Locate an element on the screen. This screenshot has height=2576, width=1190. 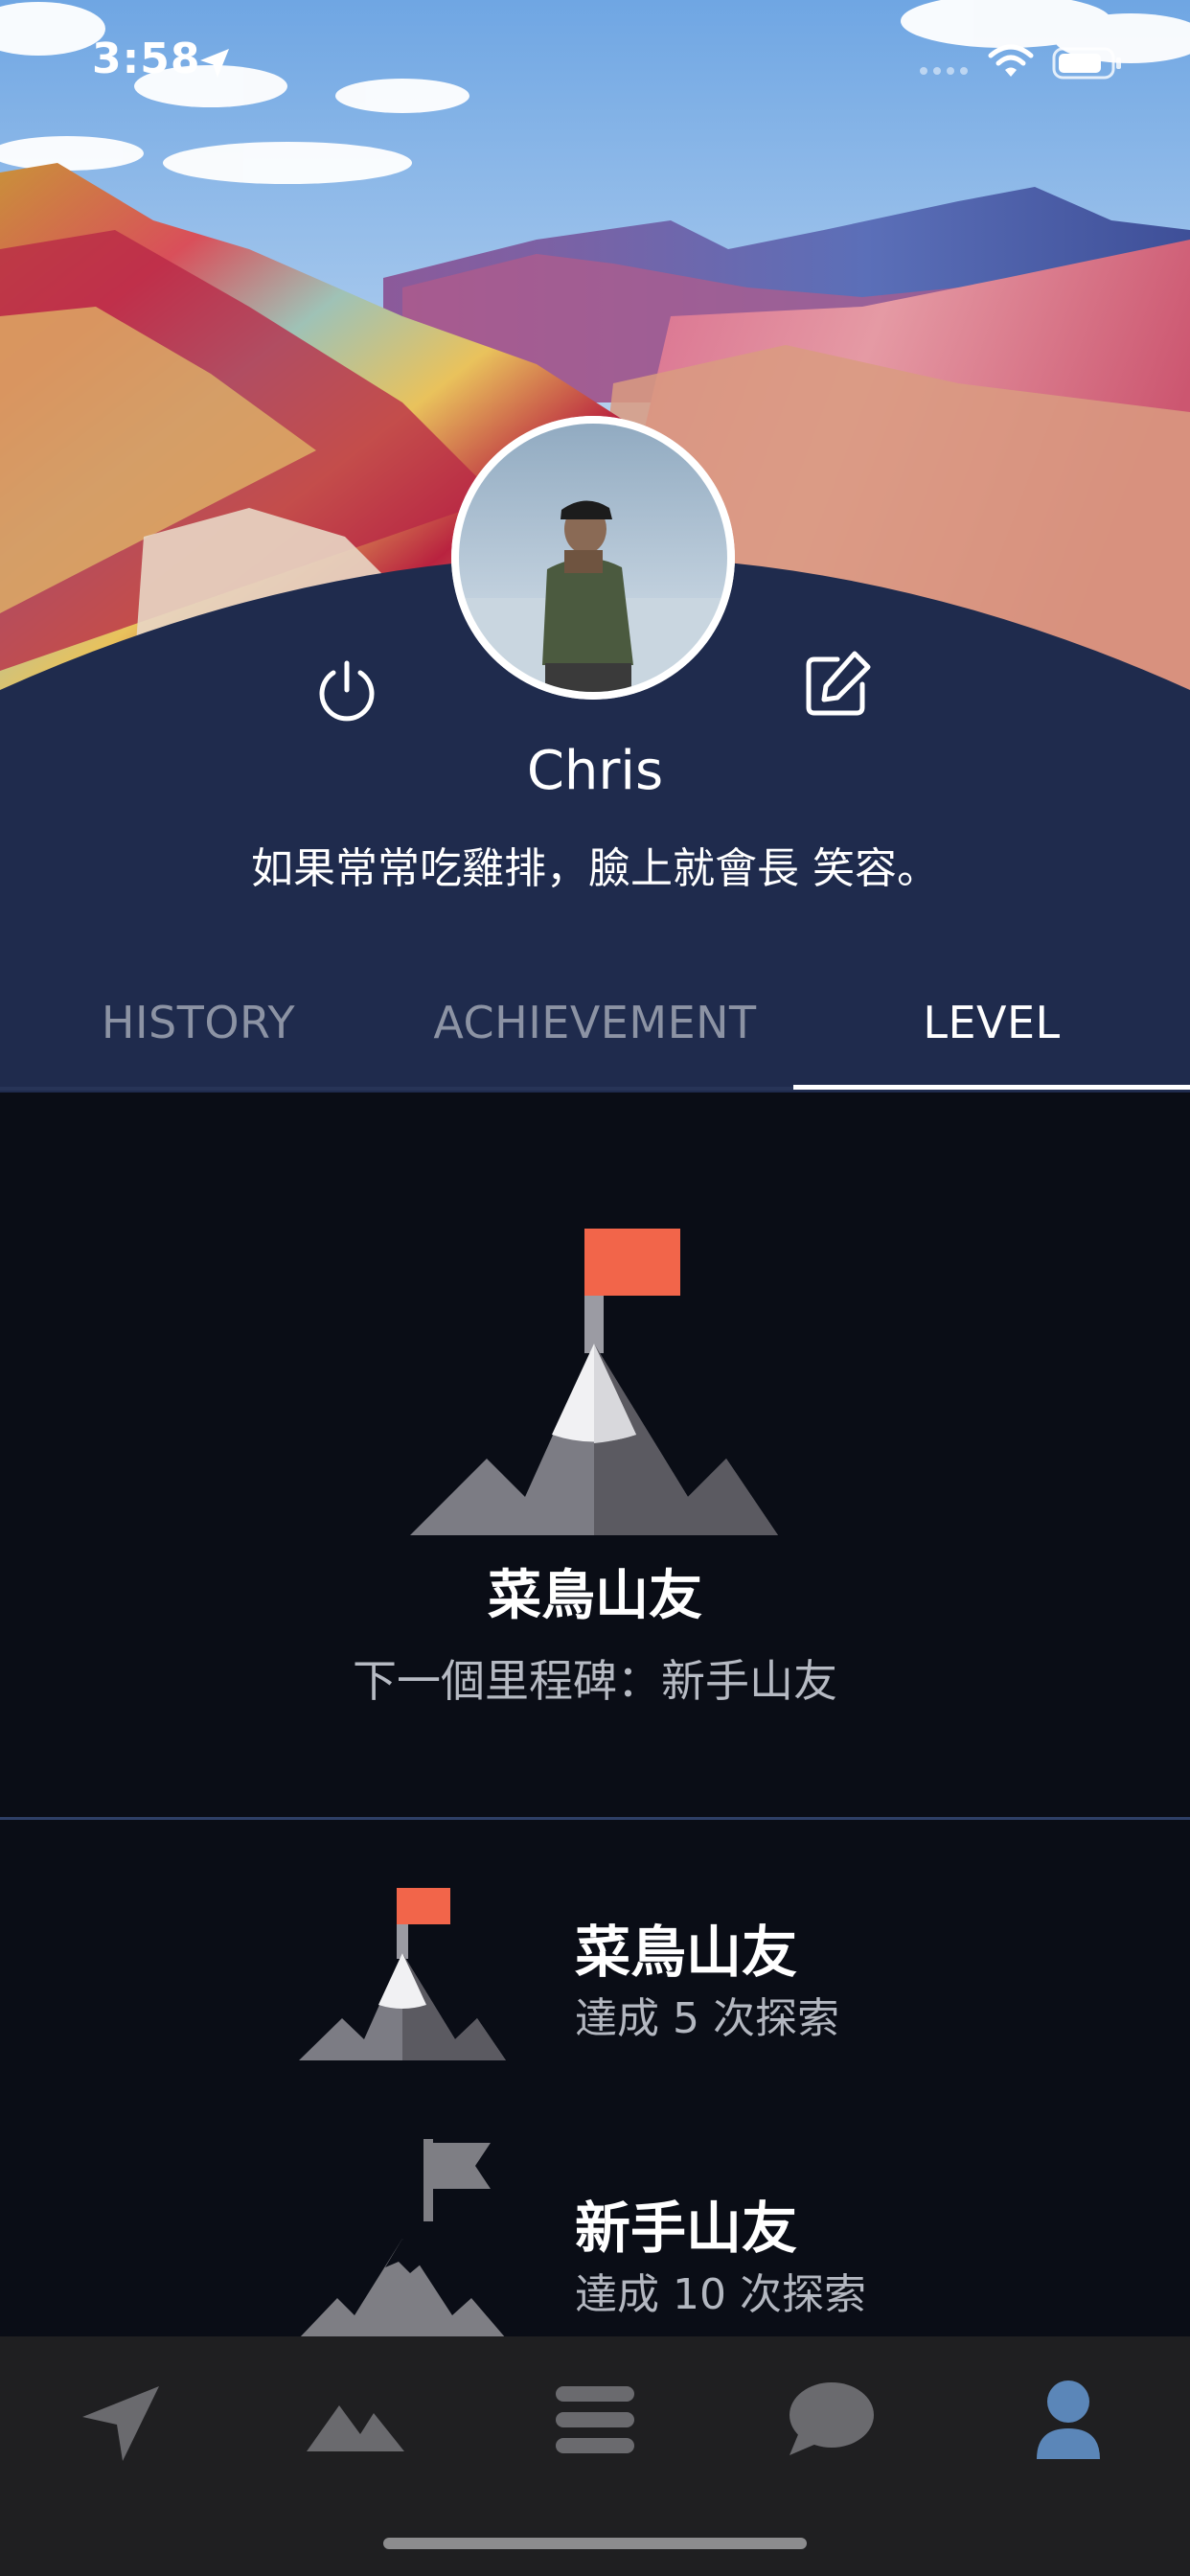
logout-power-button is located at coordinates (347, 690).